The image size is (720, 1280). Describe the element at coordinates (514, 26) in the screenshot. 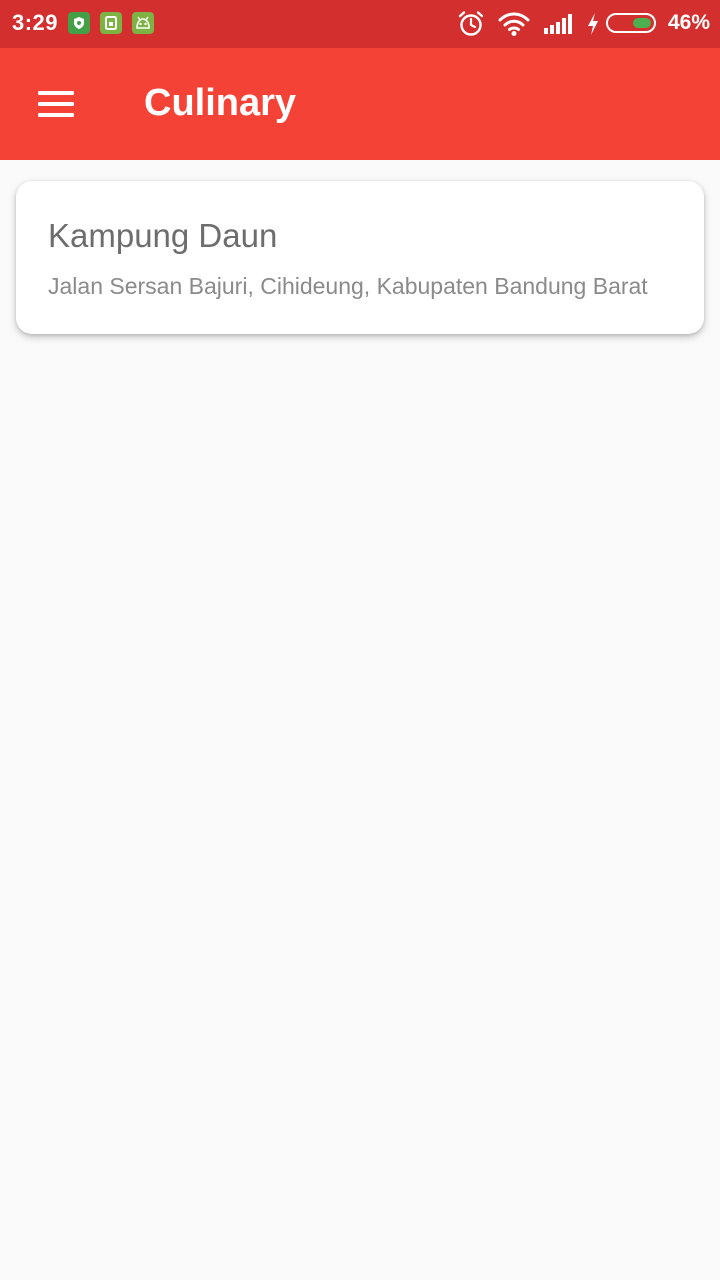

I see `wifi-icon` at that location.